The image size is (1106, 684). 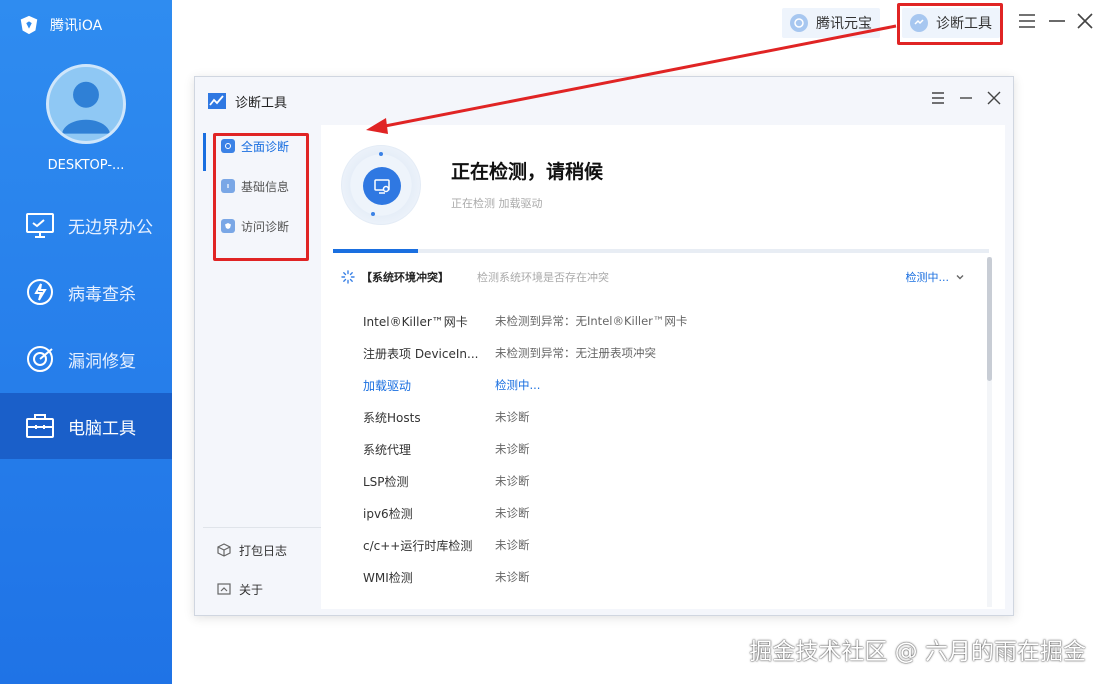 What do you see at coordinates (387, 449) in the screenshot?
I see `check-name: 系统代理` at bounding box center [387, 449].